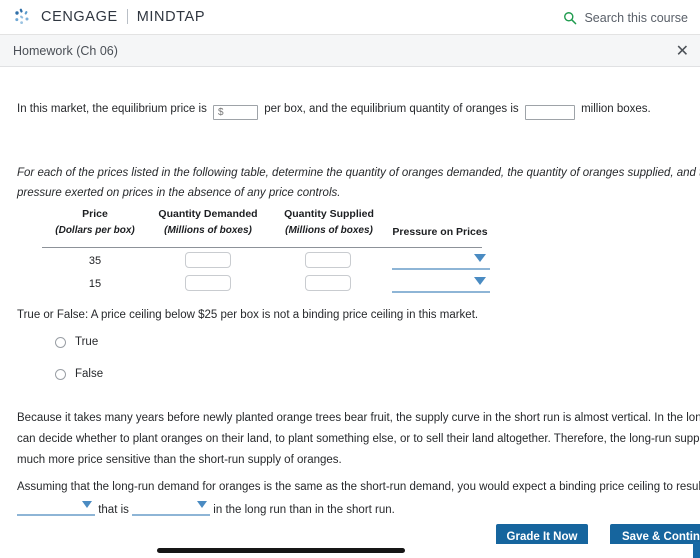 The image size is (700, 558). Describe the element at coordinates (79, 17) in the screenshot. I see `brand-cengage-label: CENGAGE` at that location.